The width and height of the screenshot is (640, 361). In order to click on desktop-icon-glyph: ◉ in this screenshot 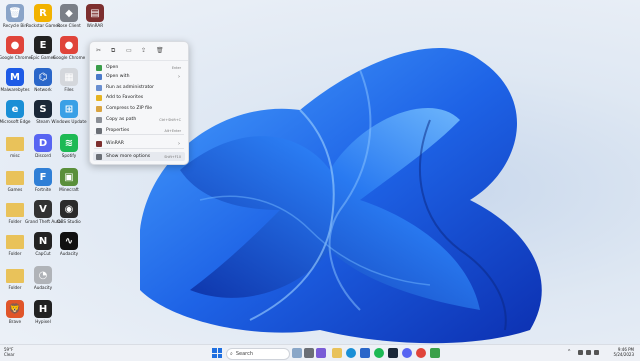, I will do `click(69, 209)`.